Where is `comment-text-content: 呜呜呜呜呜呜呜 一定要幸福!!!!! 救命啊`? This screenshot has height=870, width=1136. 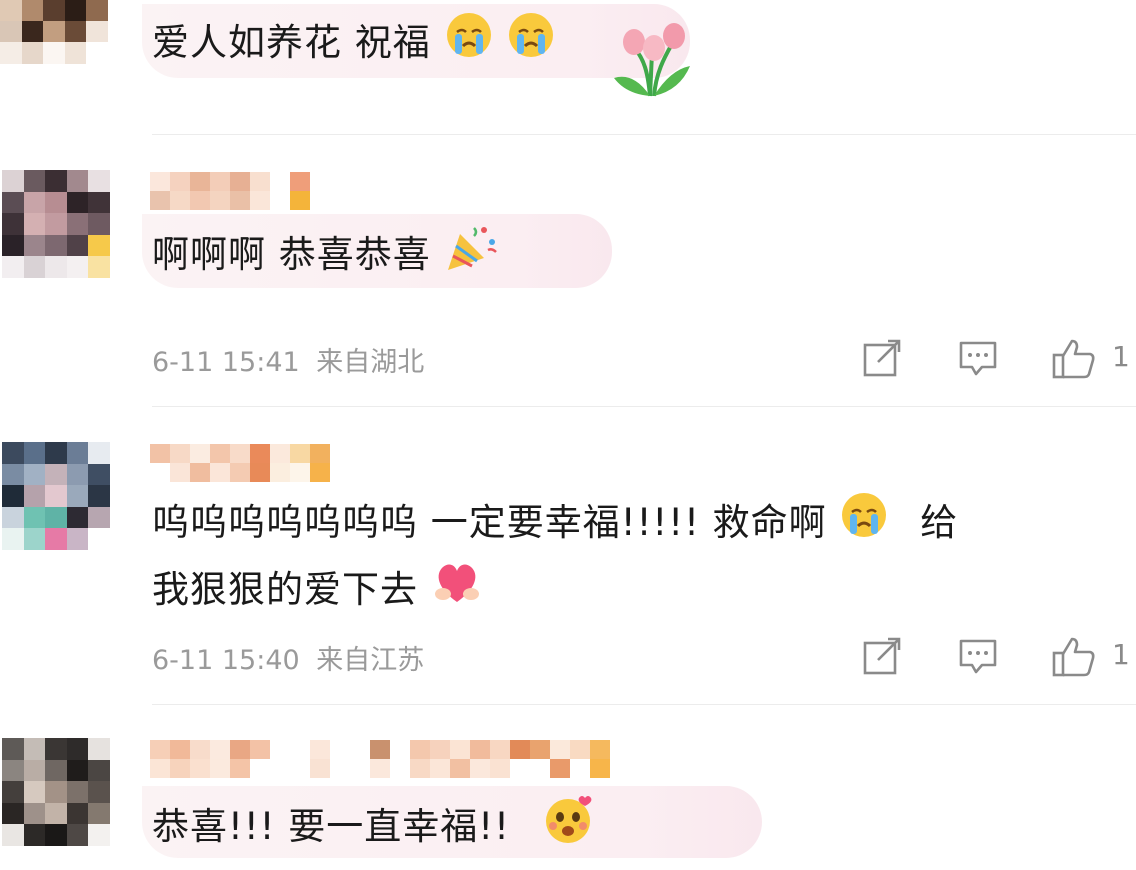
comment-text-content: 呜呜呜呜呜呜呜 一定要幸福!!!!! 救命啊 is located at coordinates (489, 522).